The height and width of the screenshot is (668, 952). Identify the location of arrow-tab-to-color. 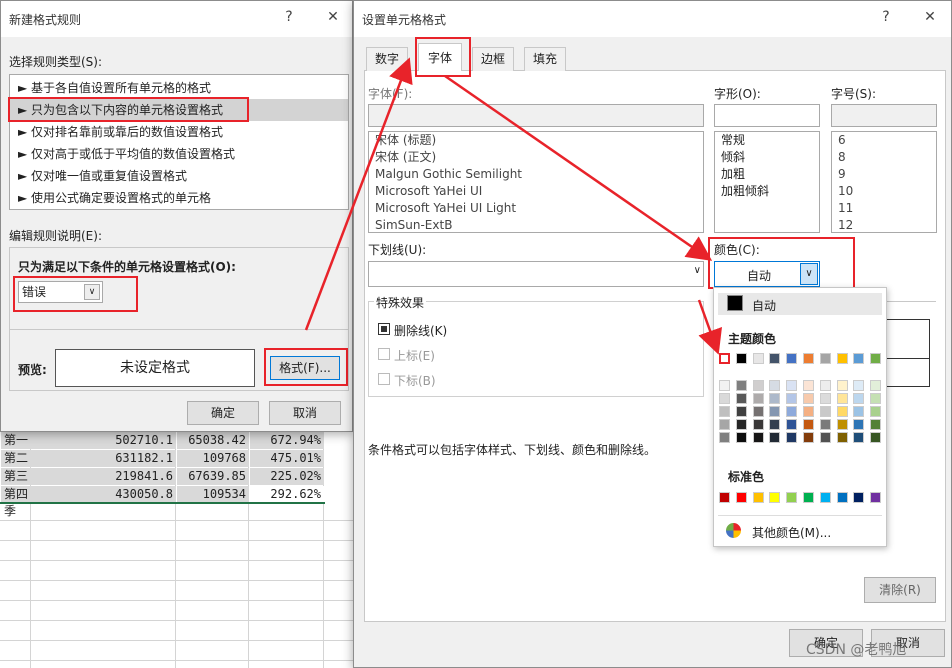
(578, 167).